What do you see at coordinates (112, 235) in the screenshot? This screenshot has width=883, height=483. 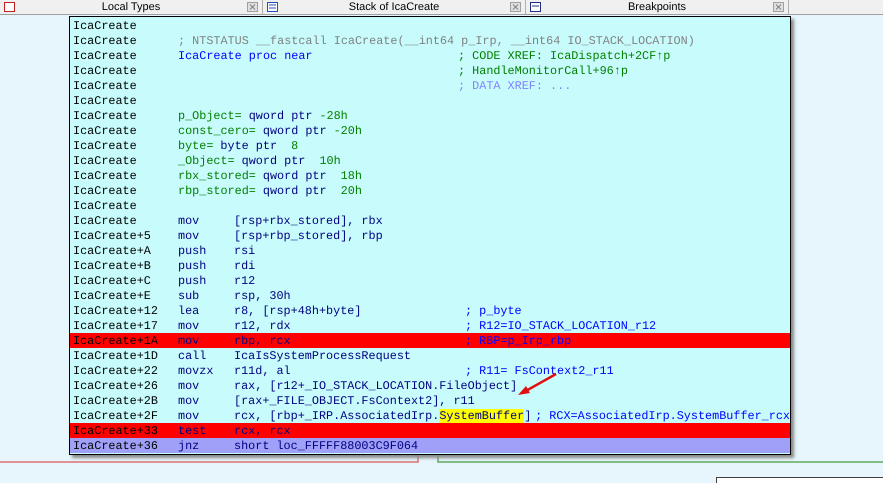 I see `address-label: IcaCreate+5` at bounding box center [112, 235].